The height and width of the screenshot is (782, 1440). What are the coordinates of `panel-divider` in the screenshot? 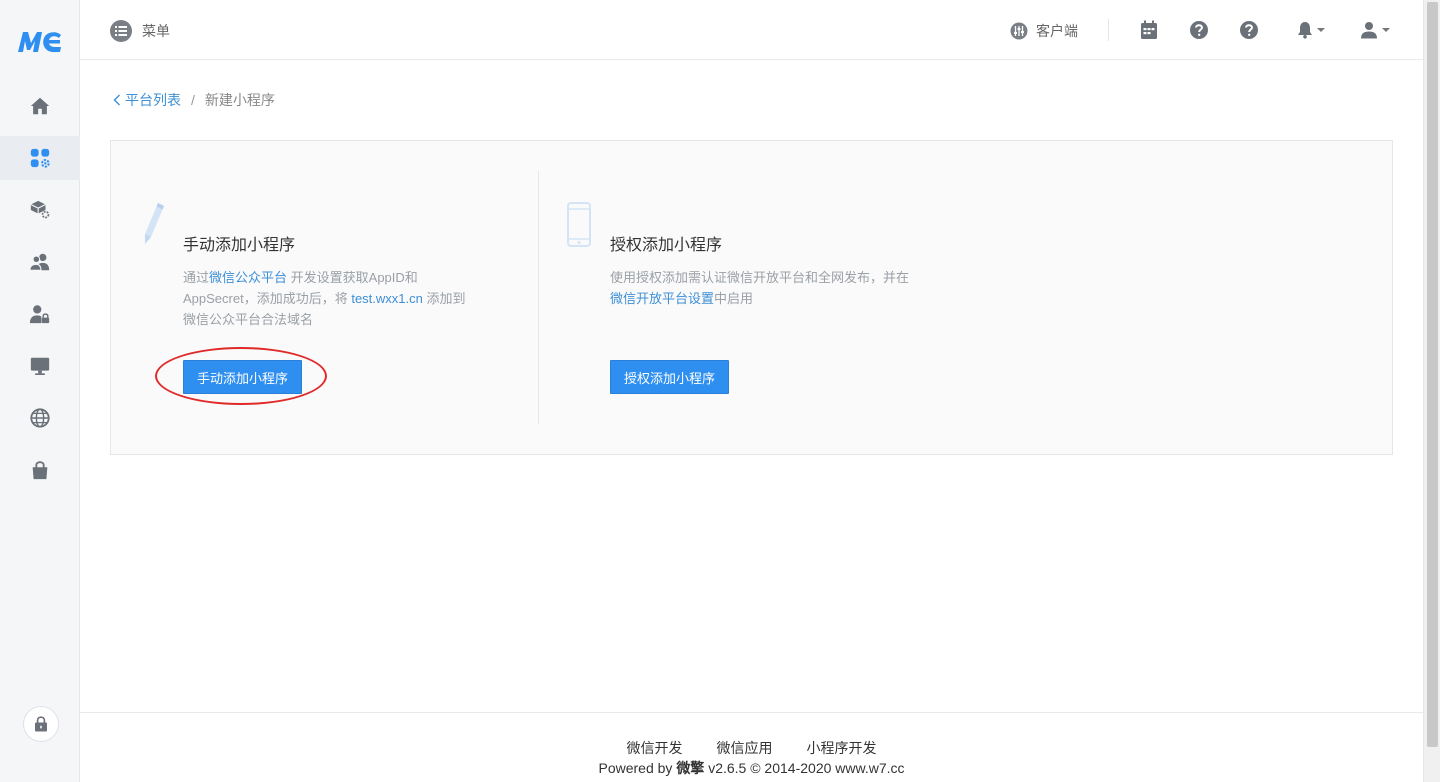 It's located at (538, 297).